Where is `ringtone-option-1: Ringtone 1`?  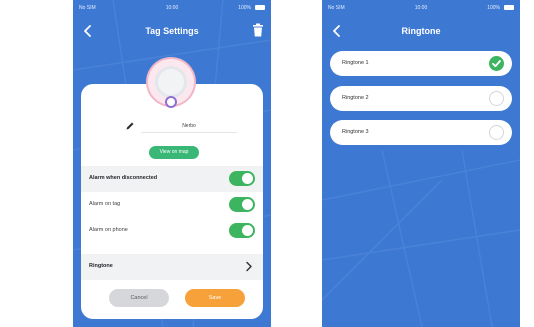 ringtone-option-1: Ringtone 1 is located at coordinates (421, 63).